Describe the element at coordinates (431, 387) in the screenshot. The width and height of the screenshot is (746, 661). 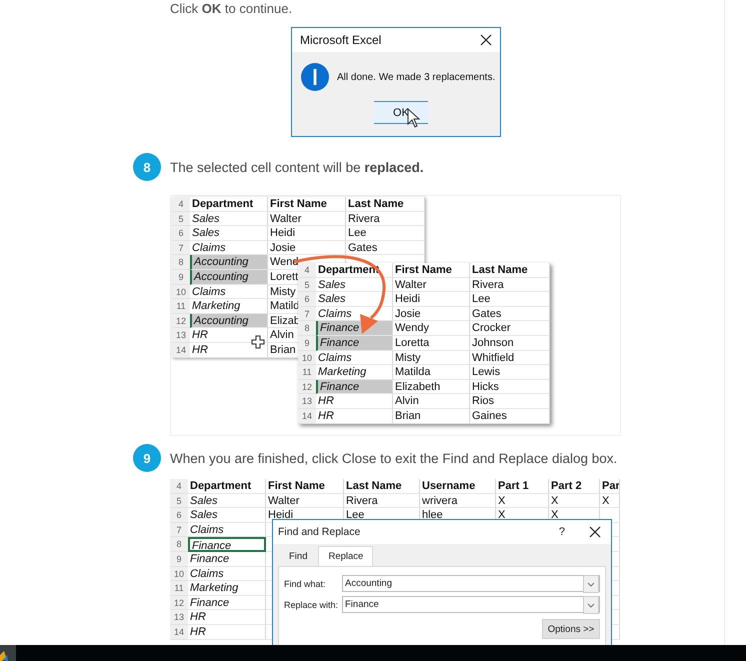
I see `table-cell: Elizabeth` at that location.